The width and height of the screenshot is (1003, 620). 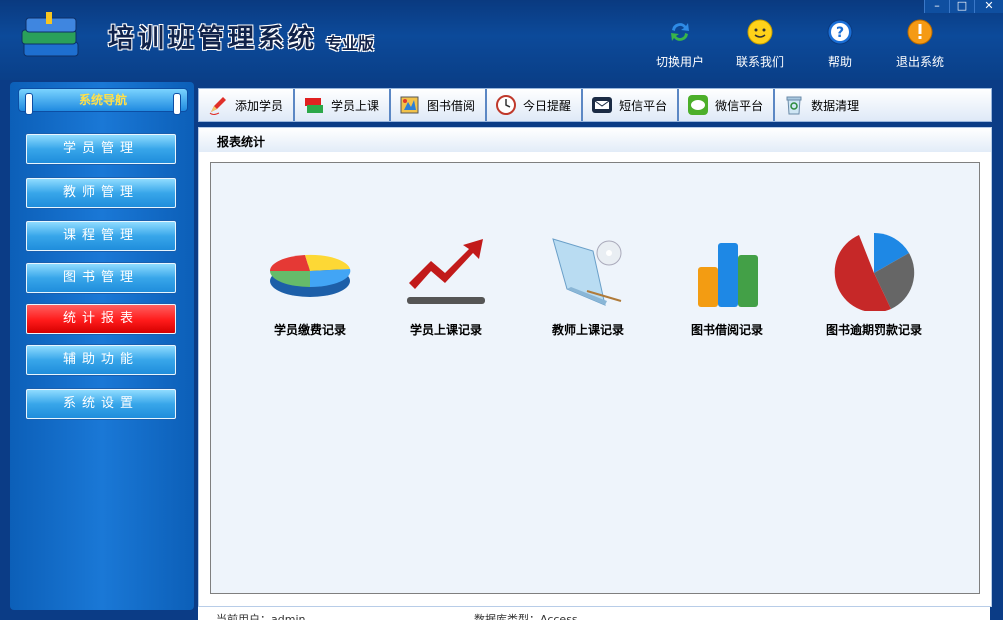 I want to click on pie-chart-icon, so click(x=310, y=275).